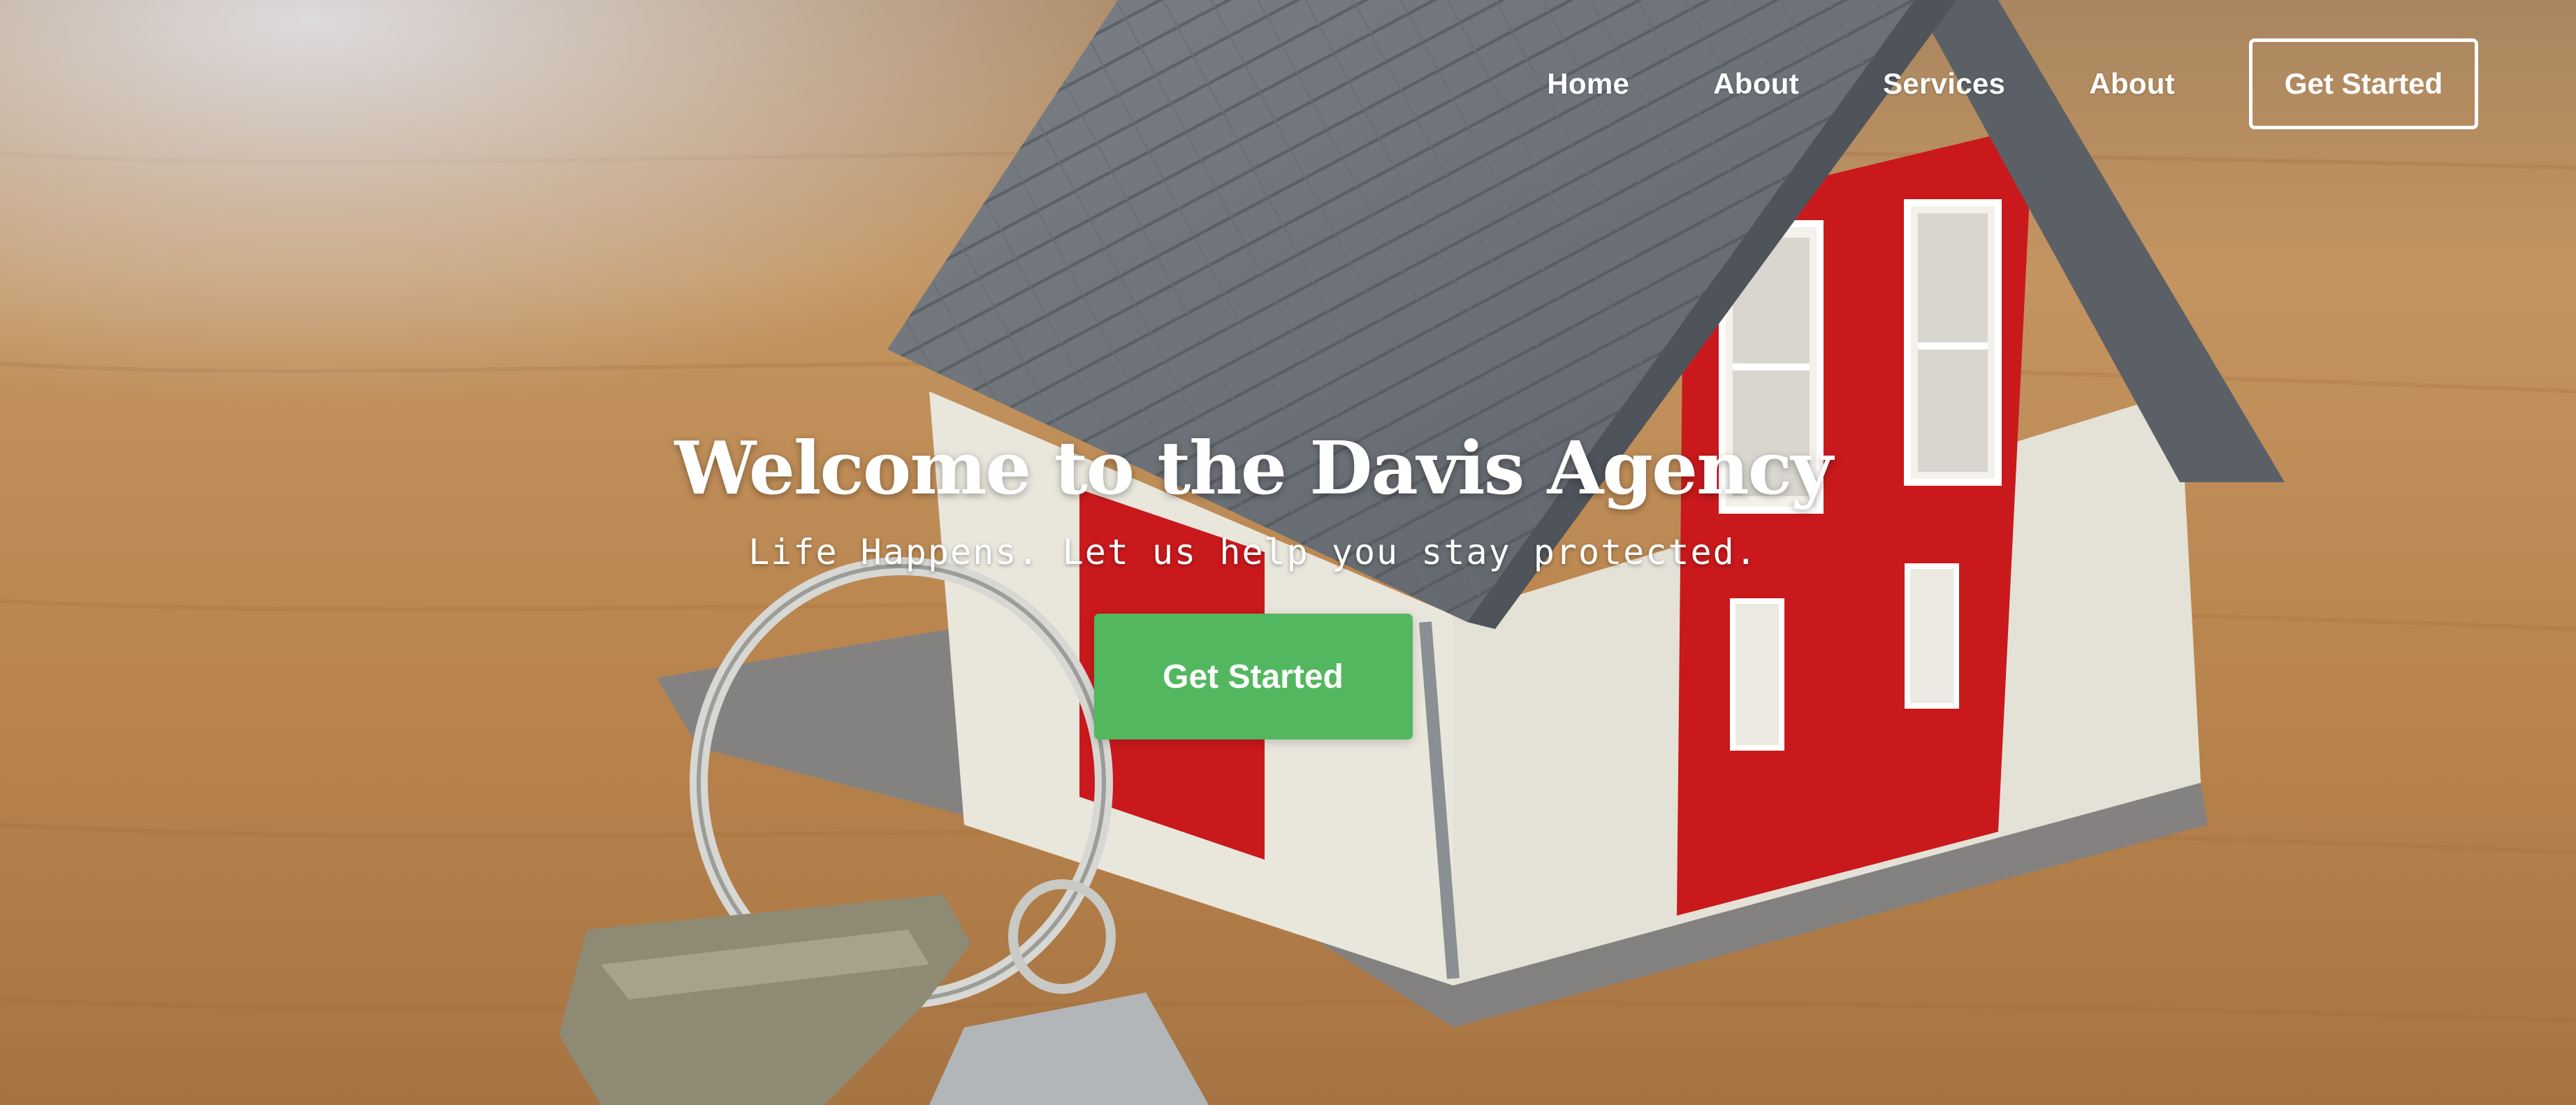 The width and height of the screenshot is (2576, 1105). Describe the element at coordinates (1944, 84) in the screenshot. I see `nav-link-services: Services` at that location.